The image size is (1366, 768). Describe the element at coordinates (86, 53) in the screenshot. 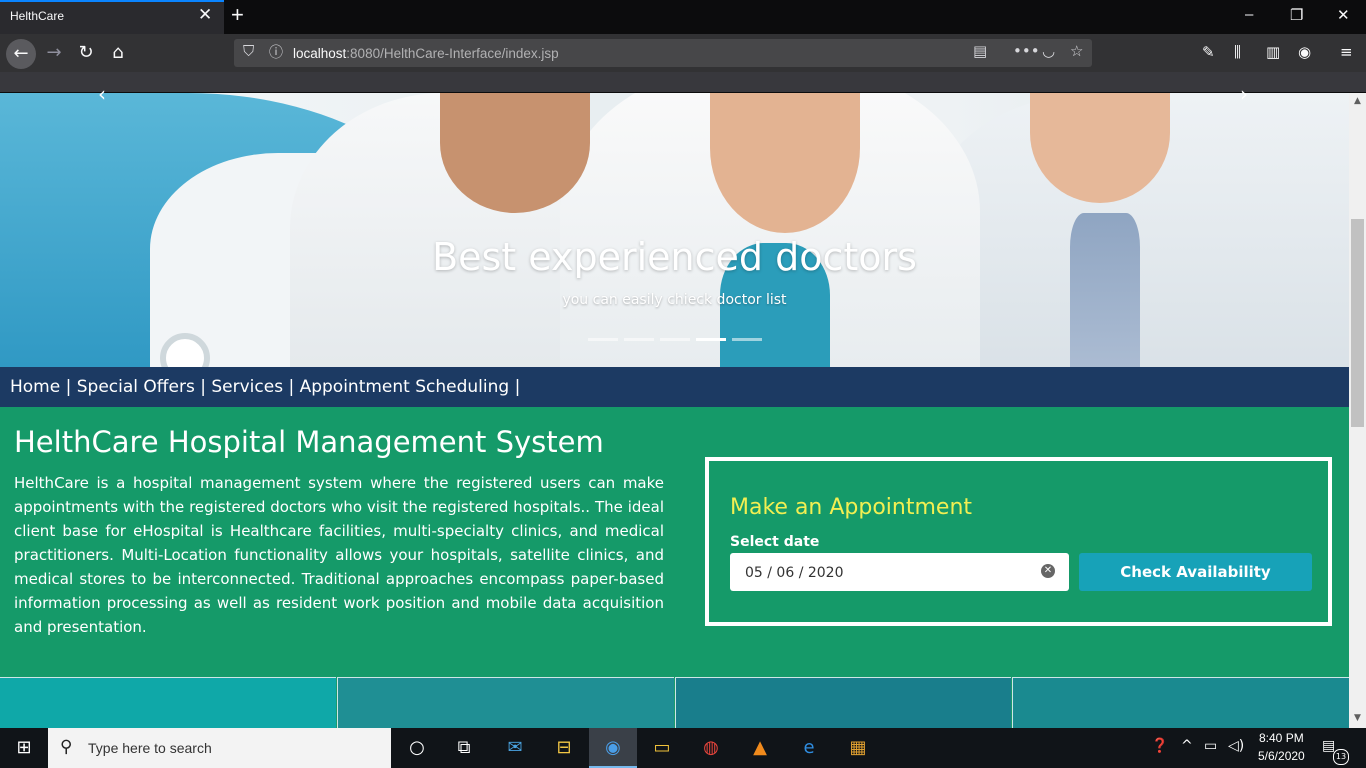

I see `reload-icon: ↻` at that location.